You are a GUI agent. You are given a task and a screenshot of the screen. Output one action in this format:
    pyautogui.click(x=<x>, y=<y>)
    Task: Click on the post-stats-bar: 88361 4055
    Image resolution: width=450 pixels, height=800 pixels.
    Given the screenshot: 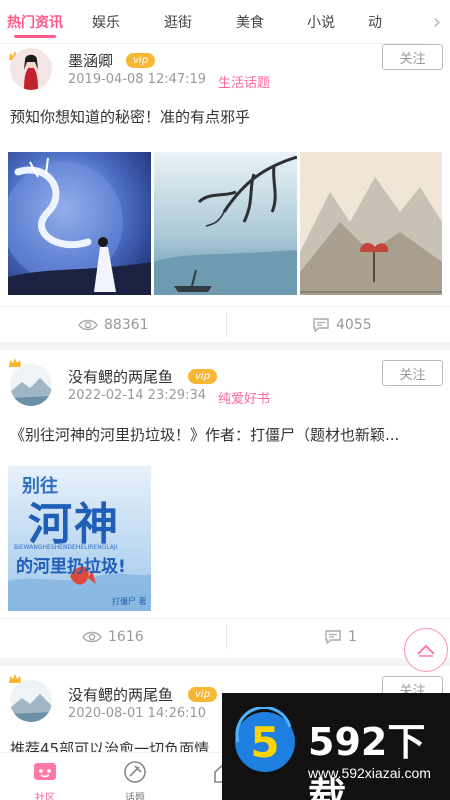 What is the action you would take?
    pyautogui.click(x=225, y=324)
    